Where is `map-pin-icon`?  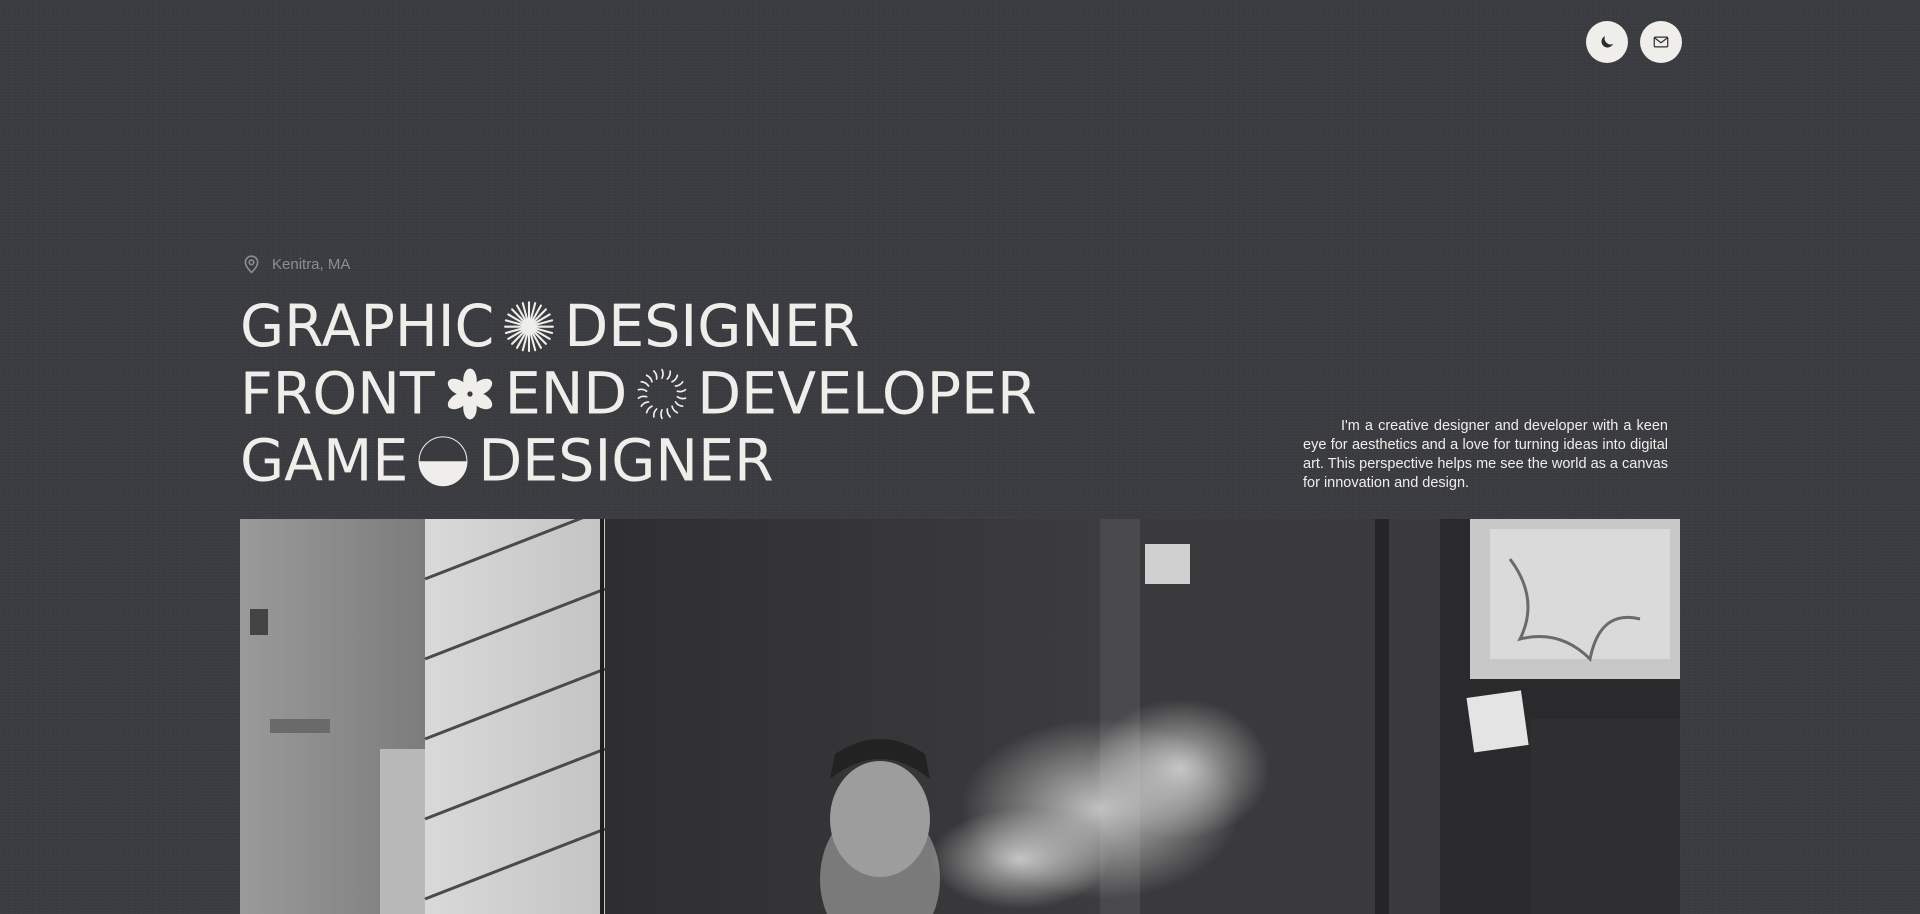 map-pin-icon is located at coordinates (251, 264).